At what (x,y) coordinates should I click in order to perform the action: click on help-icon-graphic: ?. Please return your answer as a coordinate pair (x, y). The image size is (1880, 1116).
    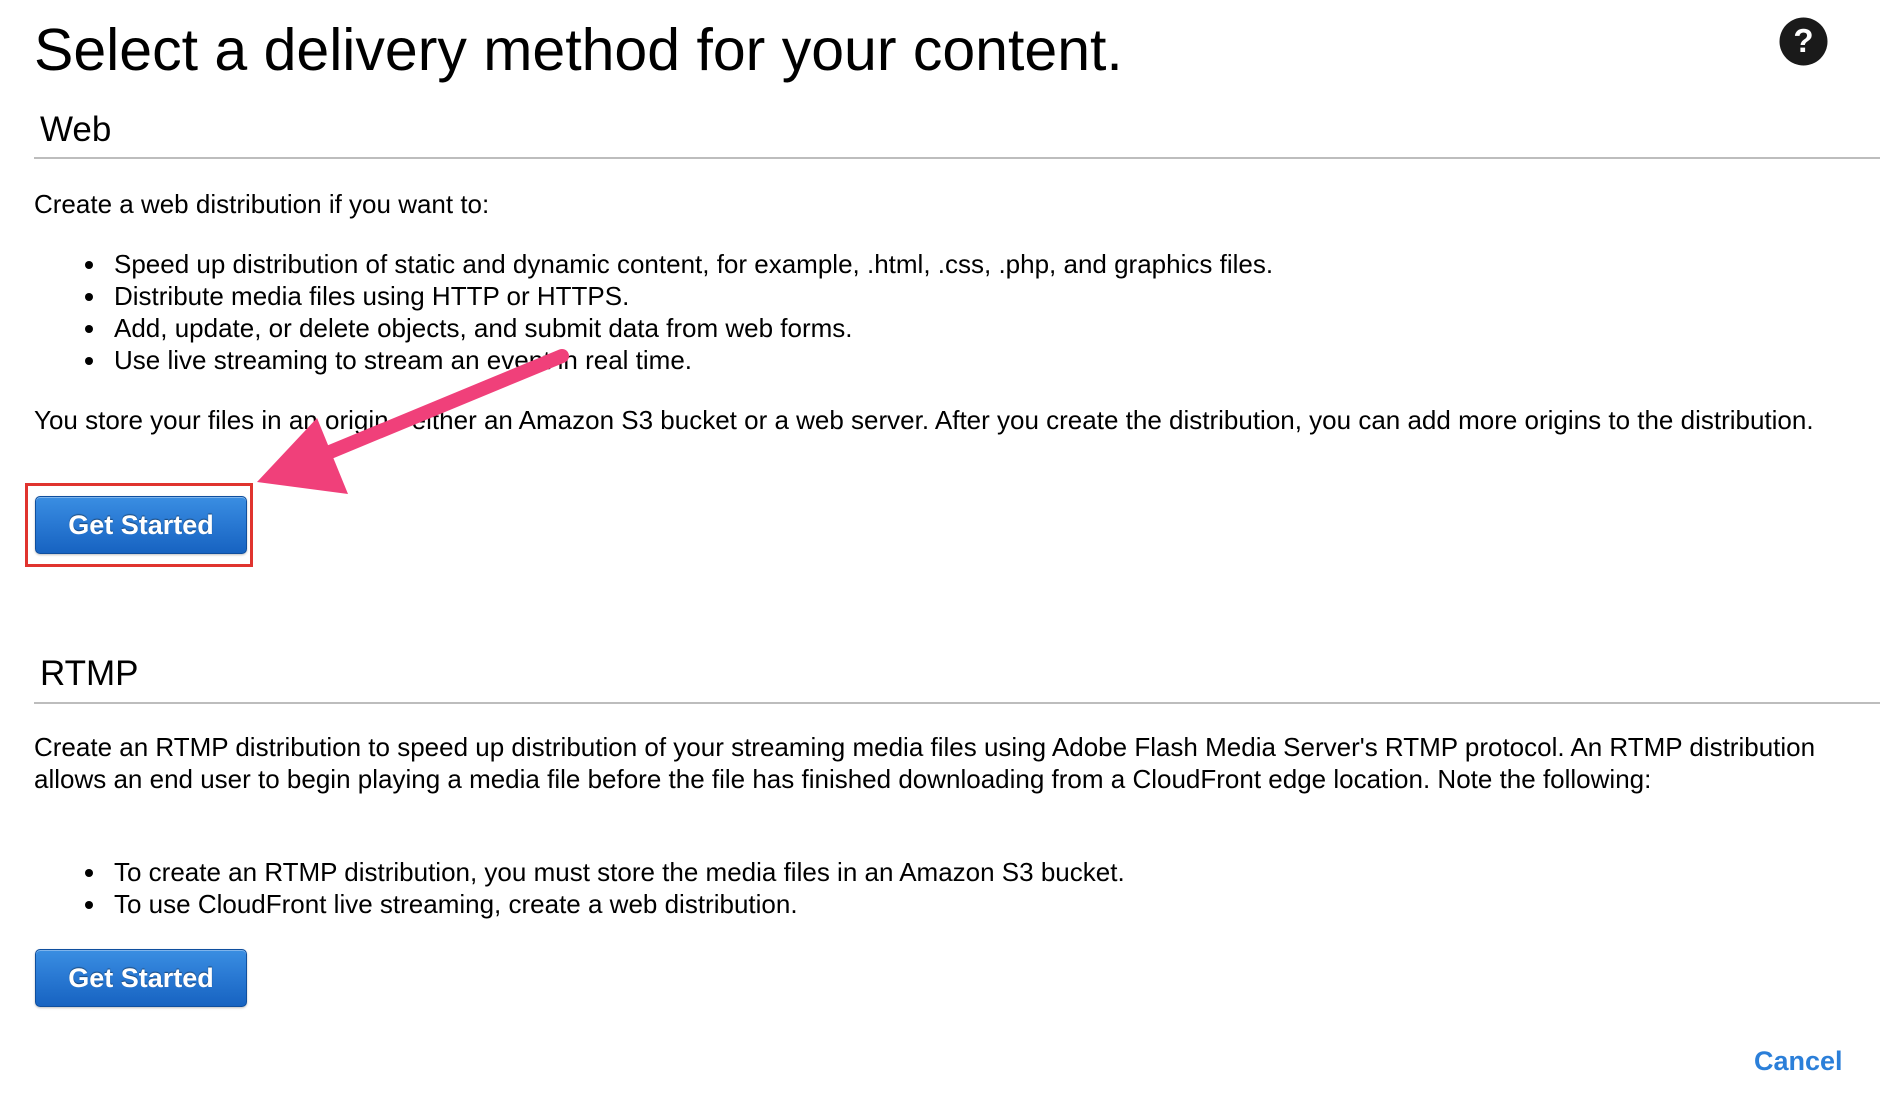
    Looking at the image, I should click on (1803, 41).